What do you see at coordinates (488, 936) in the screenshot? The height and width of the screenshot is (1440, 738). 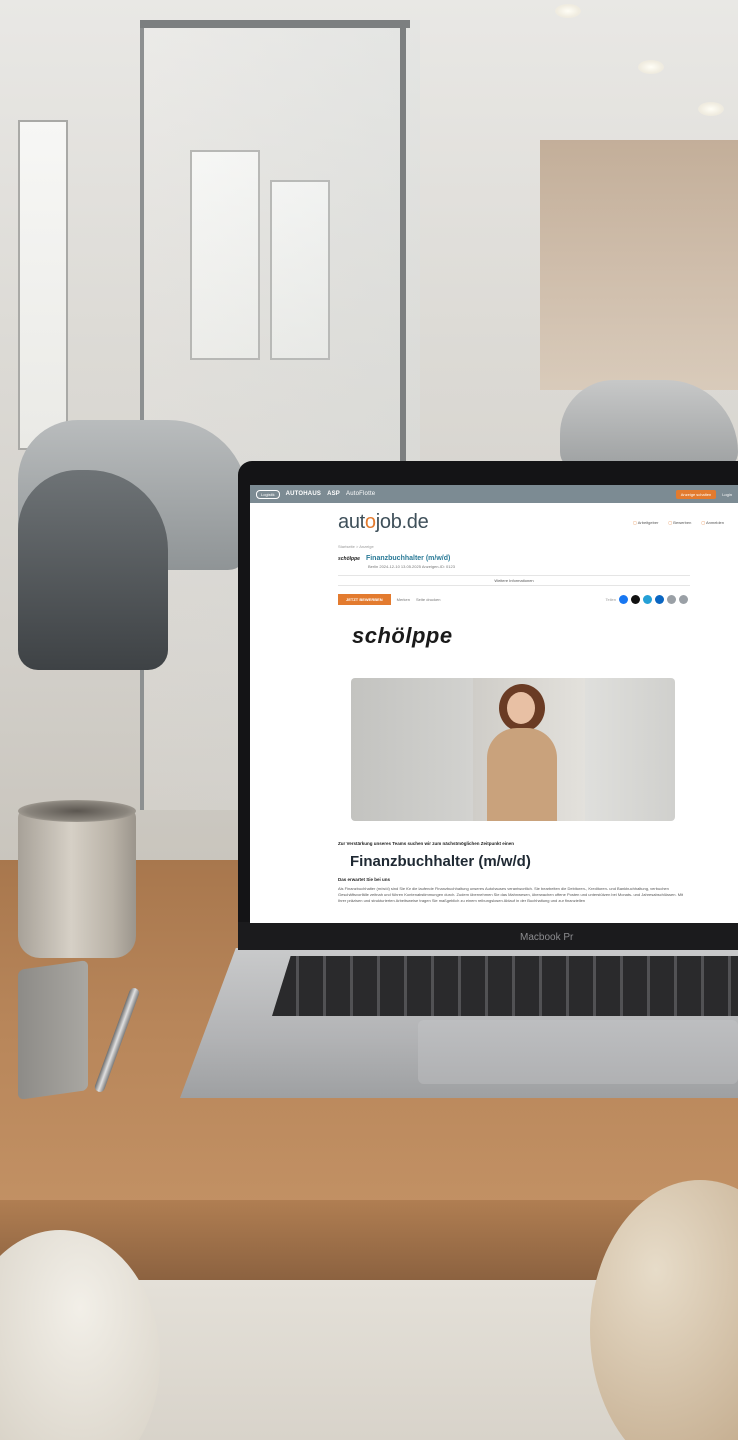 I see `laptop-chin` at bounding box center [488, 936].